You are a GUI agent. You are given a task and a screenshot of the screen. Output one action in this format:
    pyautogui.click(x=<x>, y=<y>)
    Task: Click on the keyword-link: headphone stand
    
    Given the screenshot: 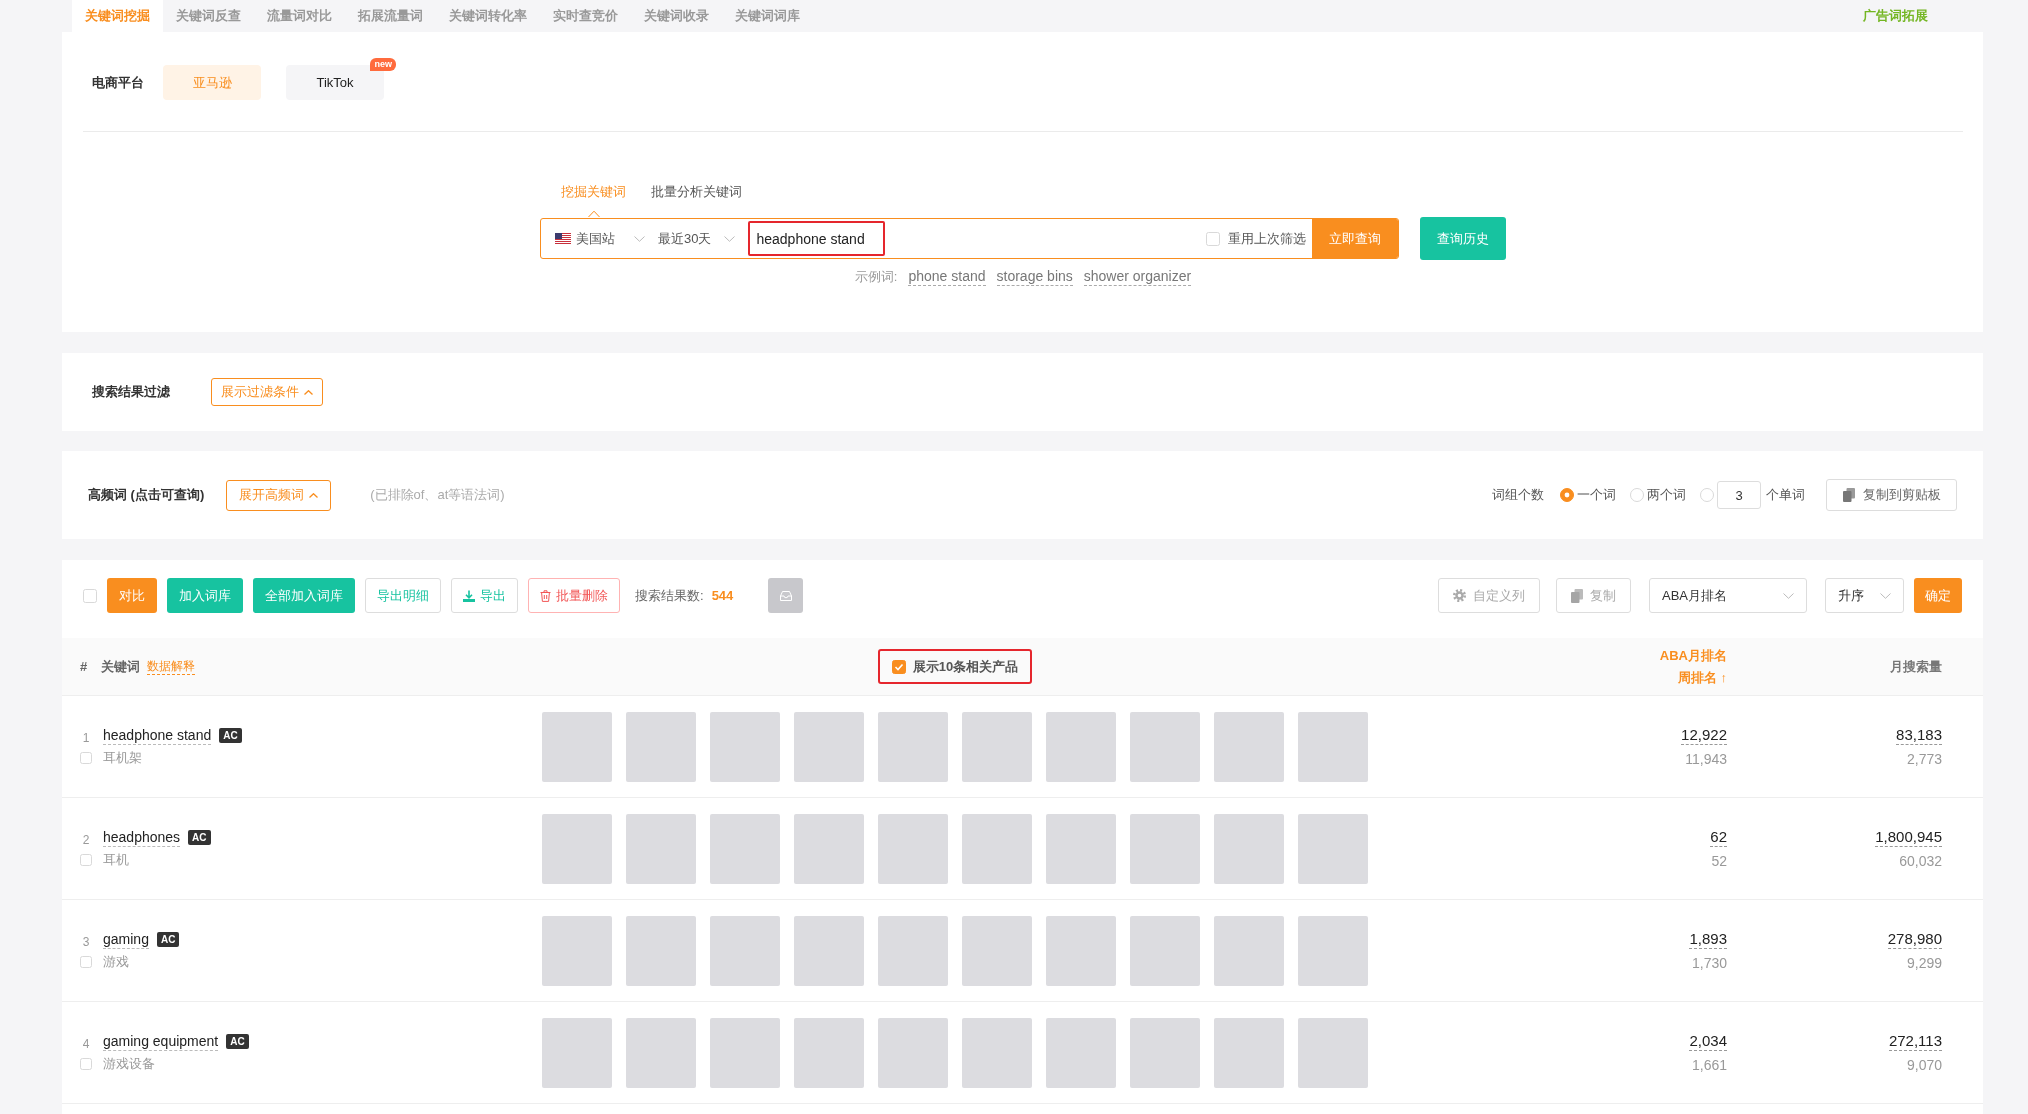 What is the action you would take?
    pyautogui.click(x=157, y=735)
    